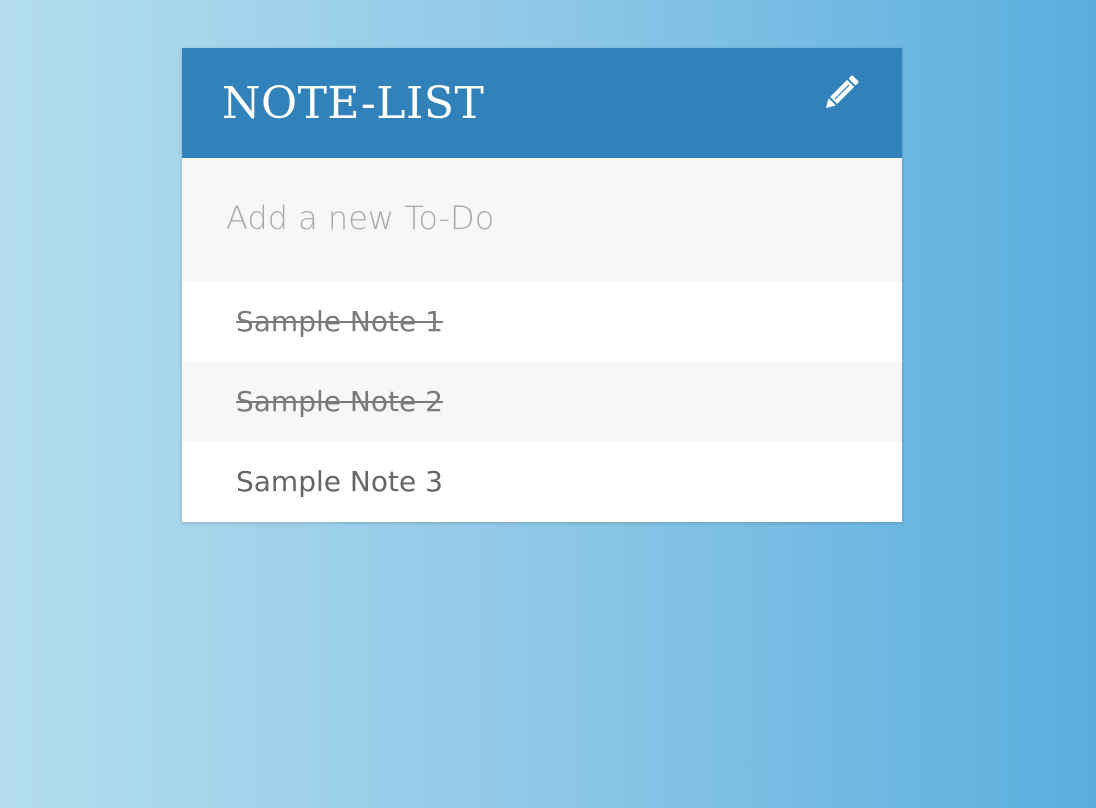 The width and height of the screenshot is (1096, 808). Describe the element at coordinates (339, 321) in the screenshot. I see `todo-item-text: Sample Note 1` at that location.